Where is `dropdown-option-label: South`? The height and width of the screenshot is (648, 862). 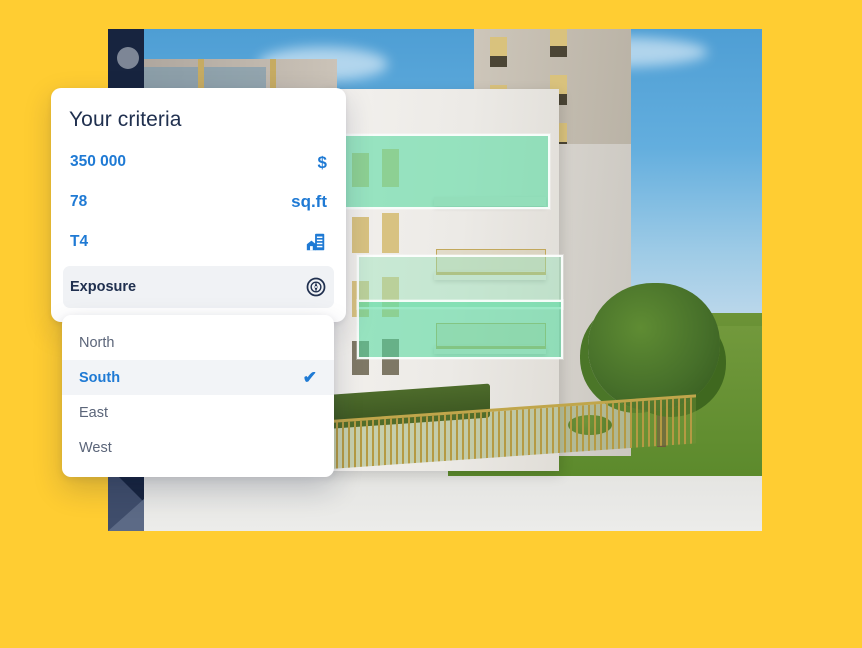 dropdown-option-label: South is located at coordinates (100, 377).